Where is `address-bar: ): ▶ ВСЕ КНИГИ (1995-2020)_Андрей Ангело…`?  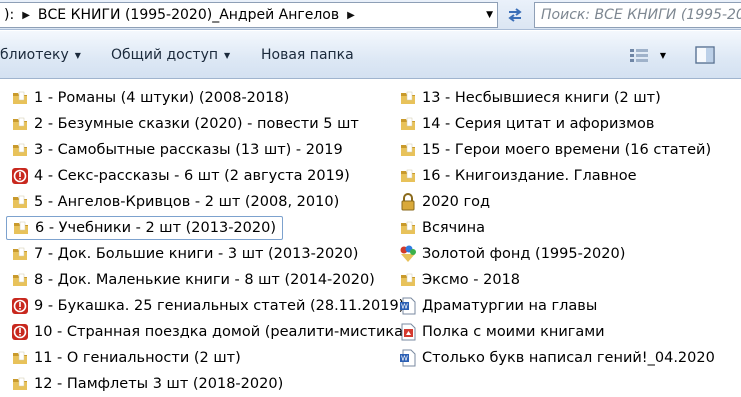
address-bar: ): ▶ ВСЕ КНИГИ (1995-2020)_Андрей Ангело… is located at coordinates (370, 15).